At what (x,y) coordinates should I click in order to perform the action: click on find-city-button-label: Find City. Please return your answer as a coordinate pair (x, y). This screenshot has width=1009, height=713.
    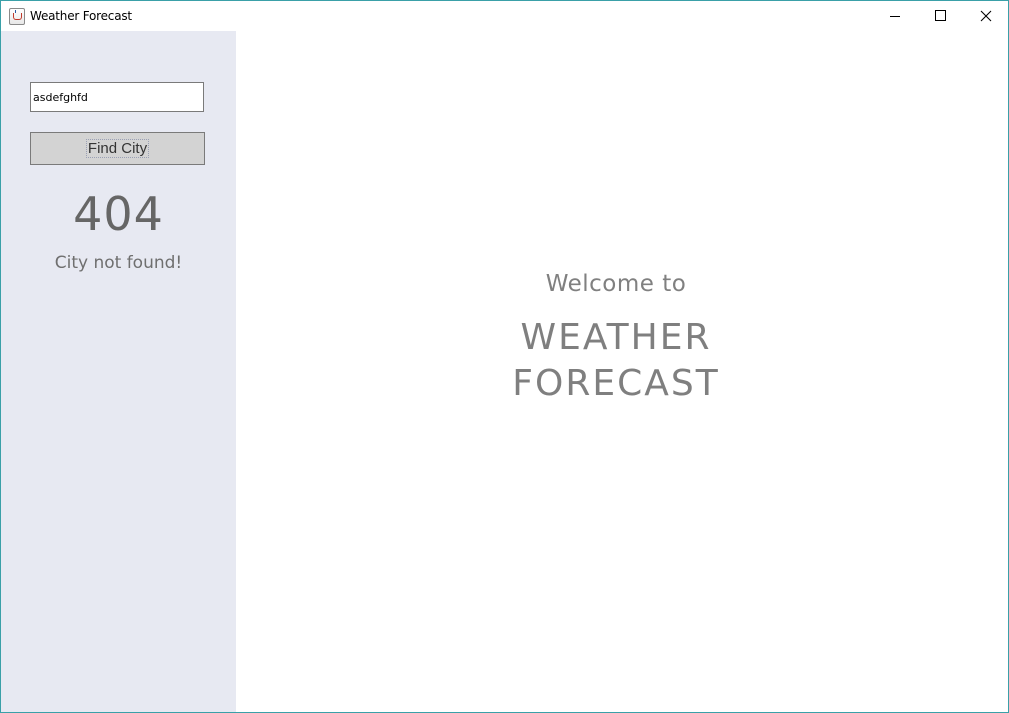
    Looking at the image, I should click on (117, 148).